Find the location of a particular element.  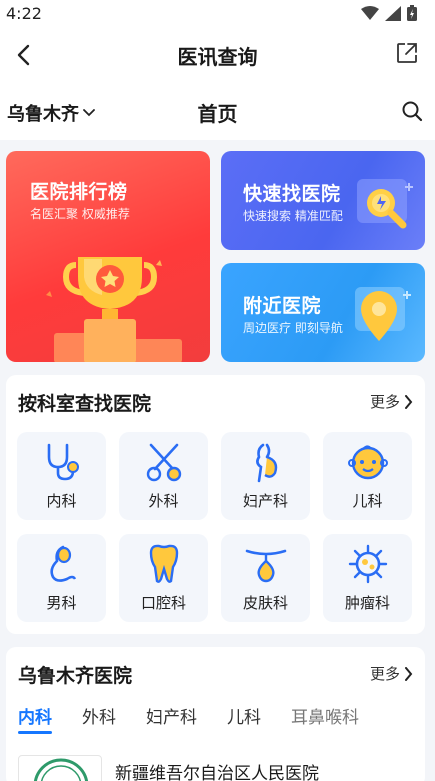

hospital-more-link: 更多 is located at coordinates (391, 673).